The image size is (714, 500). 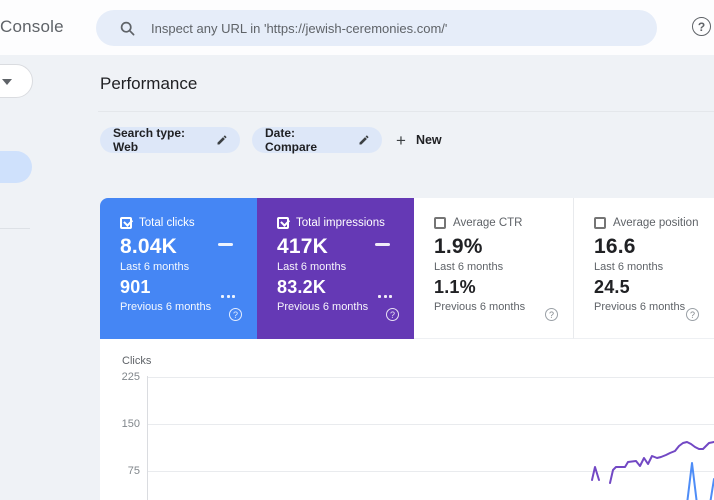 I want to click on chart-y-tick: 150, so click(x=130, y=424).